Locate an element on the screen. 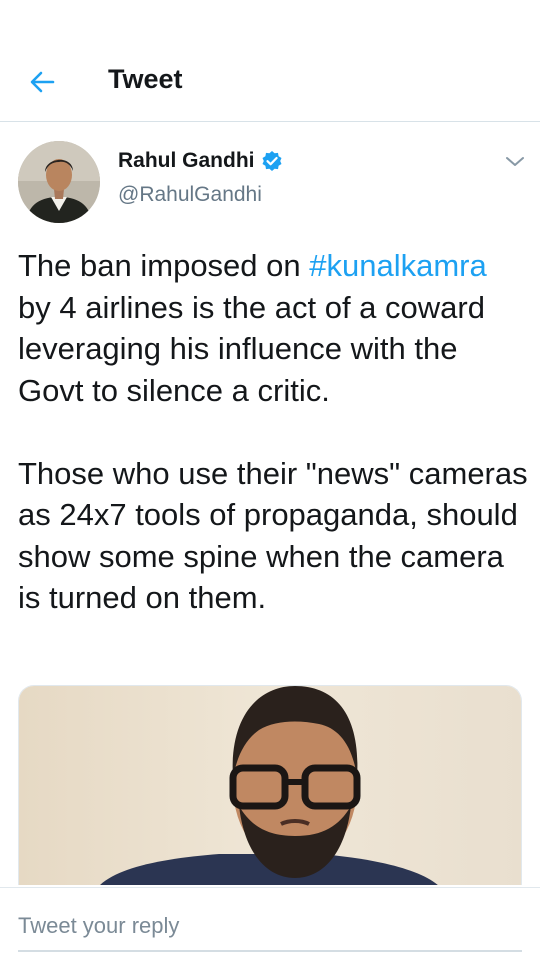 The height and width of the screenshot is (960, 540). author-block: Rahul Gandhi @RahulGandhi is located at coordinates (200, 178).